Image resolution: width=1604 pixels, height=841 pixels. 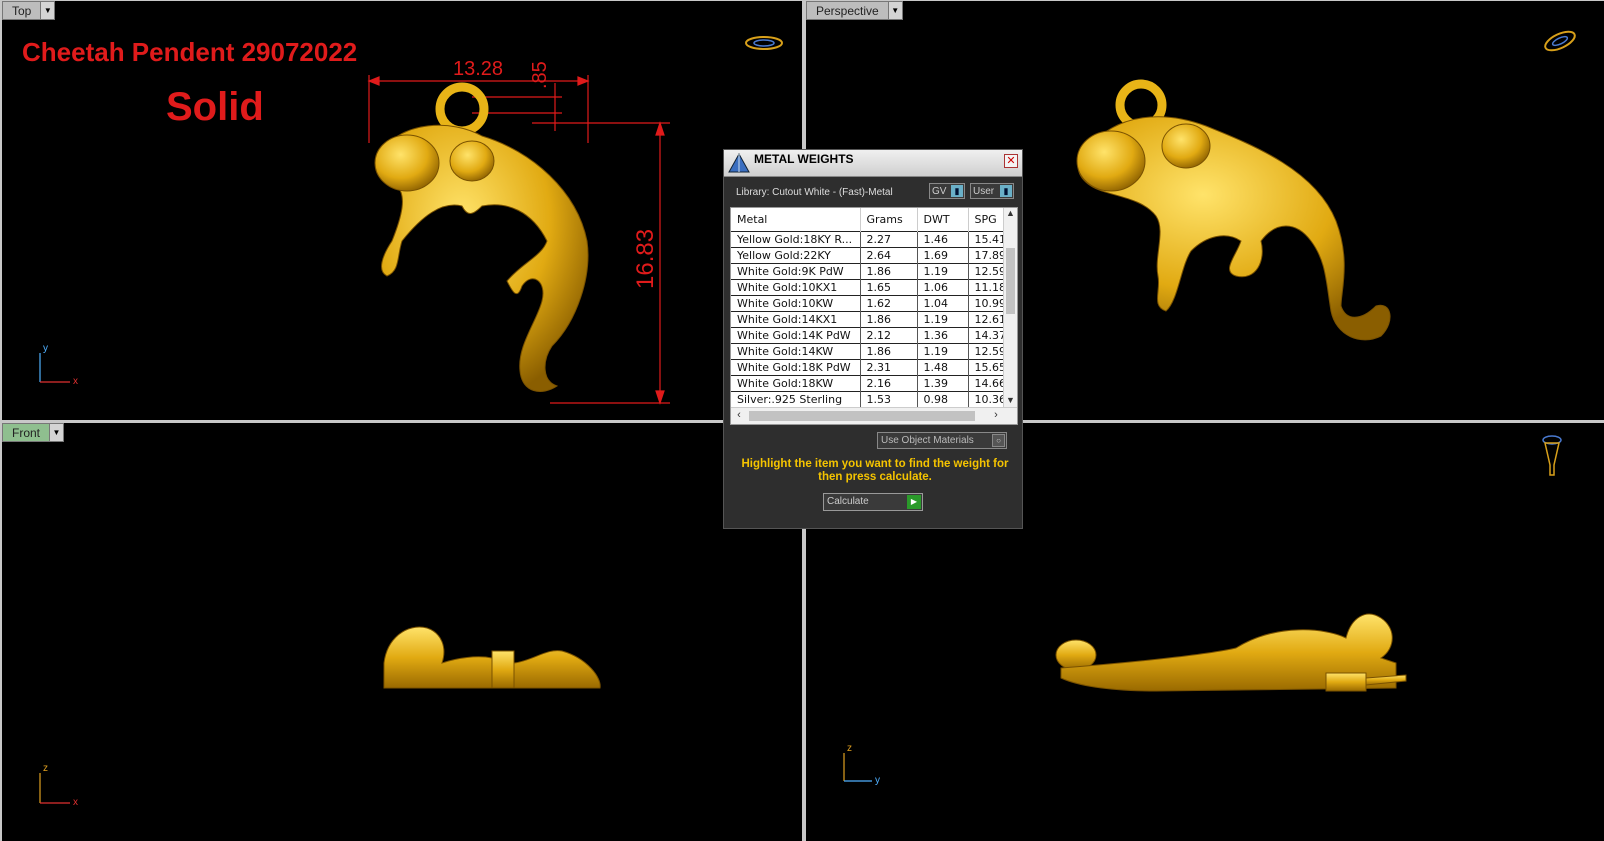 I want to click on cell-metal: White Gold:10KW, so click(x=796, y=302).